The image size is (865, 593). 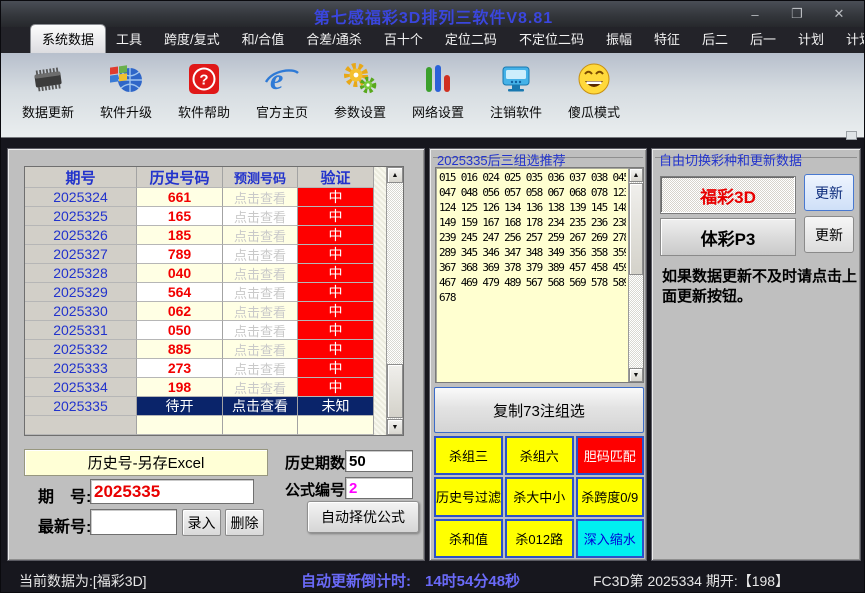 I want to click on table-scrollbar-thumb, so click(x=395, y=391).